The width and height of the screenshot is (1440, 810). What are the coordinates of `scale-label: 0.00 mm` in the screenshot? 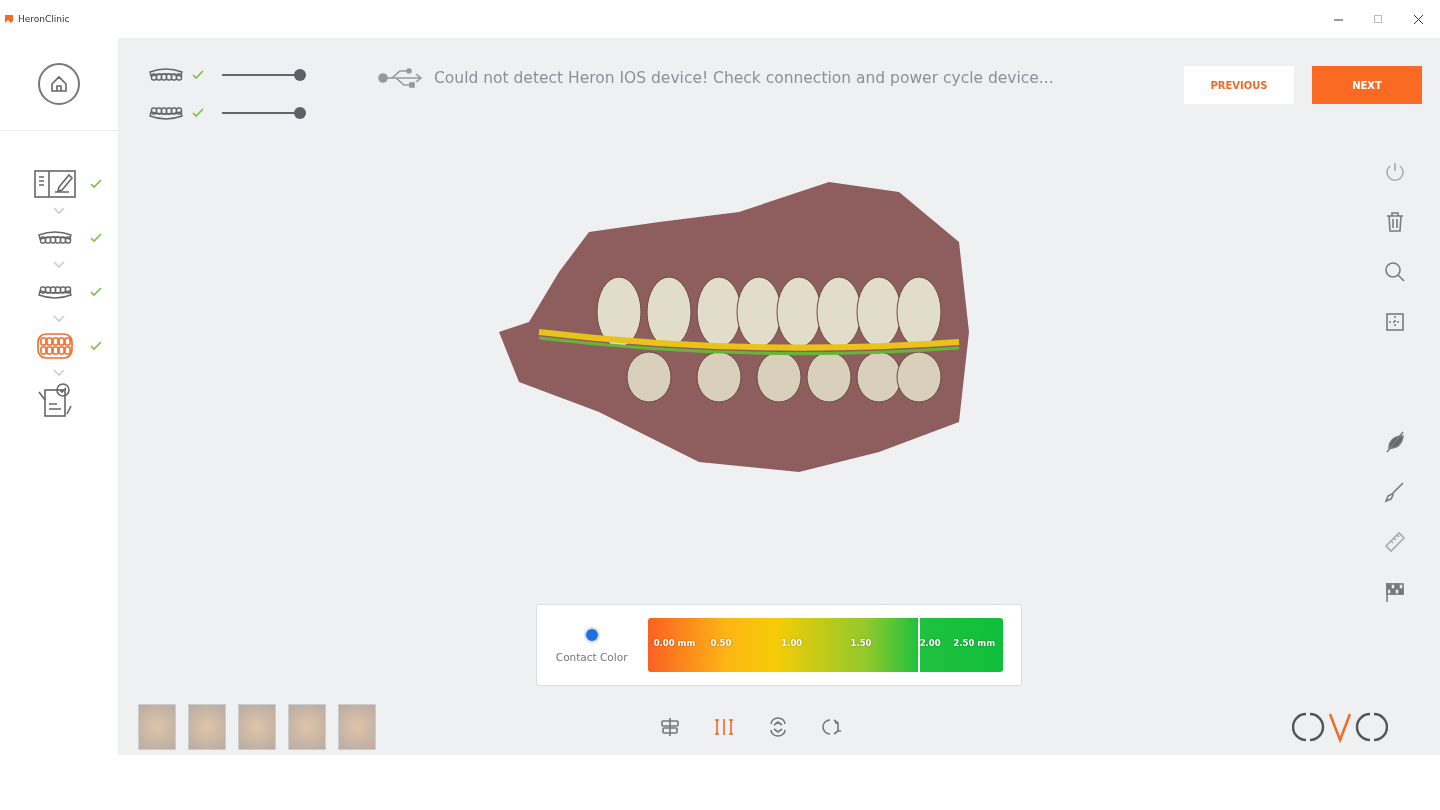 It's located at (674, 642).